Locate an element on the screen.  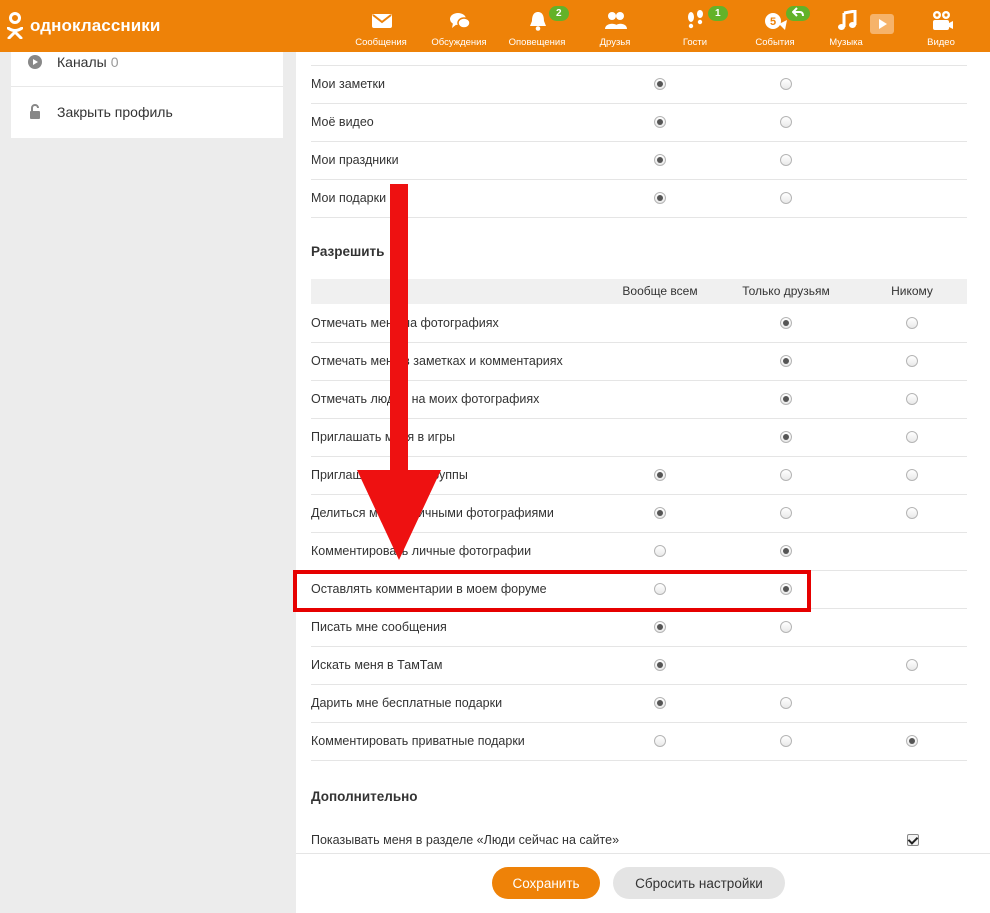
events-badge is located at coordinates (798, 13).